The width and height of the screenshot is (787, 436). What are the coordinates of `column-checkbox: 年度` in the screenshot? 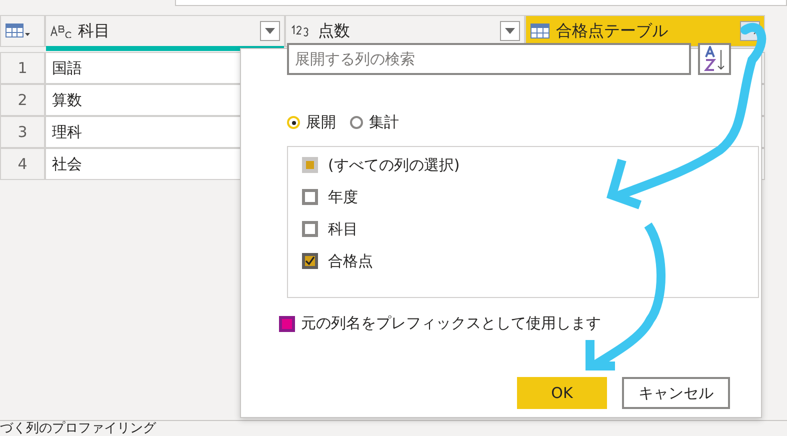 It's located at (523, 197).